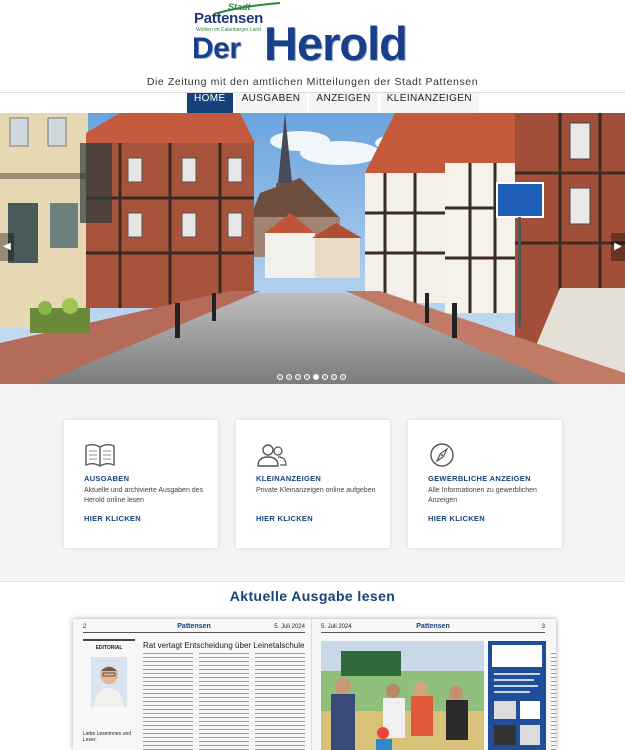 This screenshot has width=625, height=750. What do you see at coordinates (311, 377) in the screenshot?
I see `slider-pagination` at bounding box center [311, 377].